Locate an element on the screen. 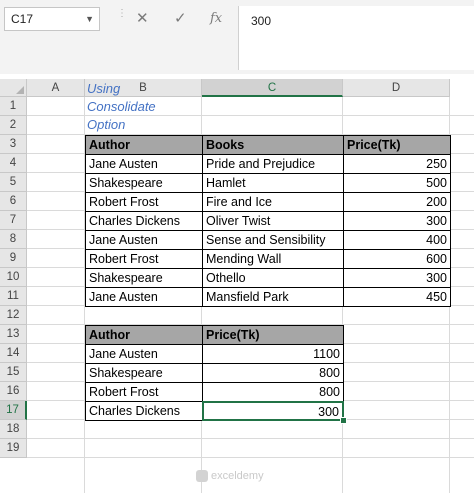 The width and height of the screenshot is (474, 493). column-header-a: A is located at coordinates (56, 88).